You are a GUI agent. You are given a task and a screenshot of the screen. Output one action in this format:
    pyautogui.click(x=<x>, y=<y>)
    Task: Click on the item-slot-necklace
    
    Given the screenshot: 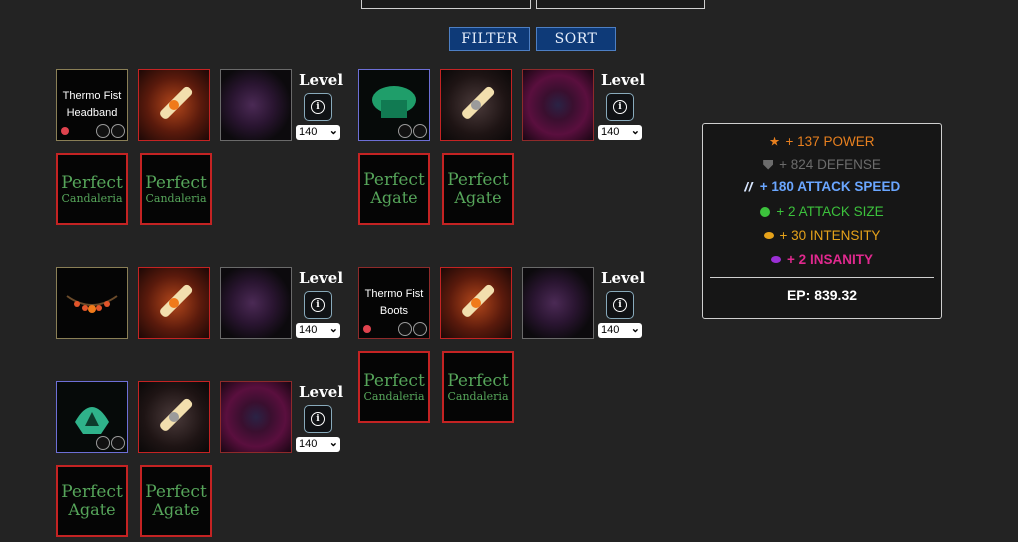 What is the action you would take?
    pyautogui.click(x=92, y=303)
    